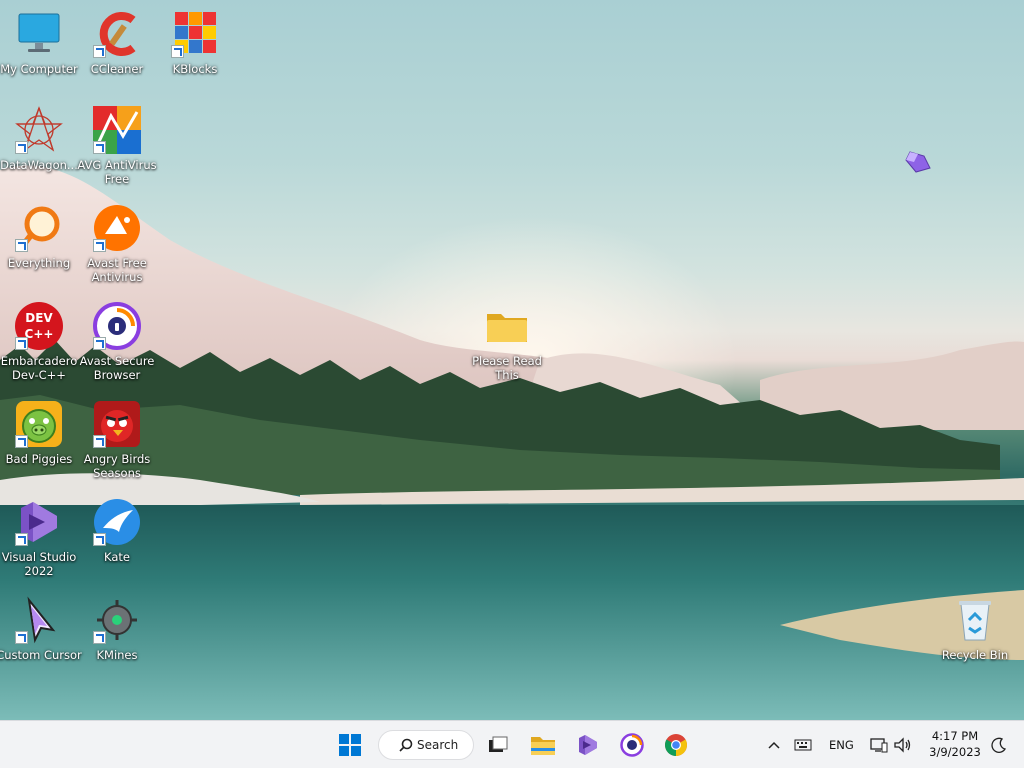 The height and width of the screenshot is (768, 1024). I want to click on icon-label: Custom Cursor, so click(41, 655).